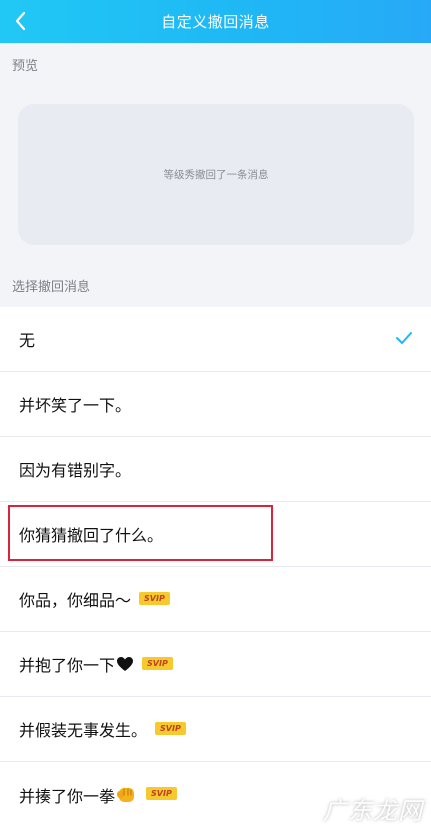  Describe the element at coordinates (67, 665) in the screenshot. I see `option-label: 并抱了你一下` at that location.